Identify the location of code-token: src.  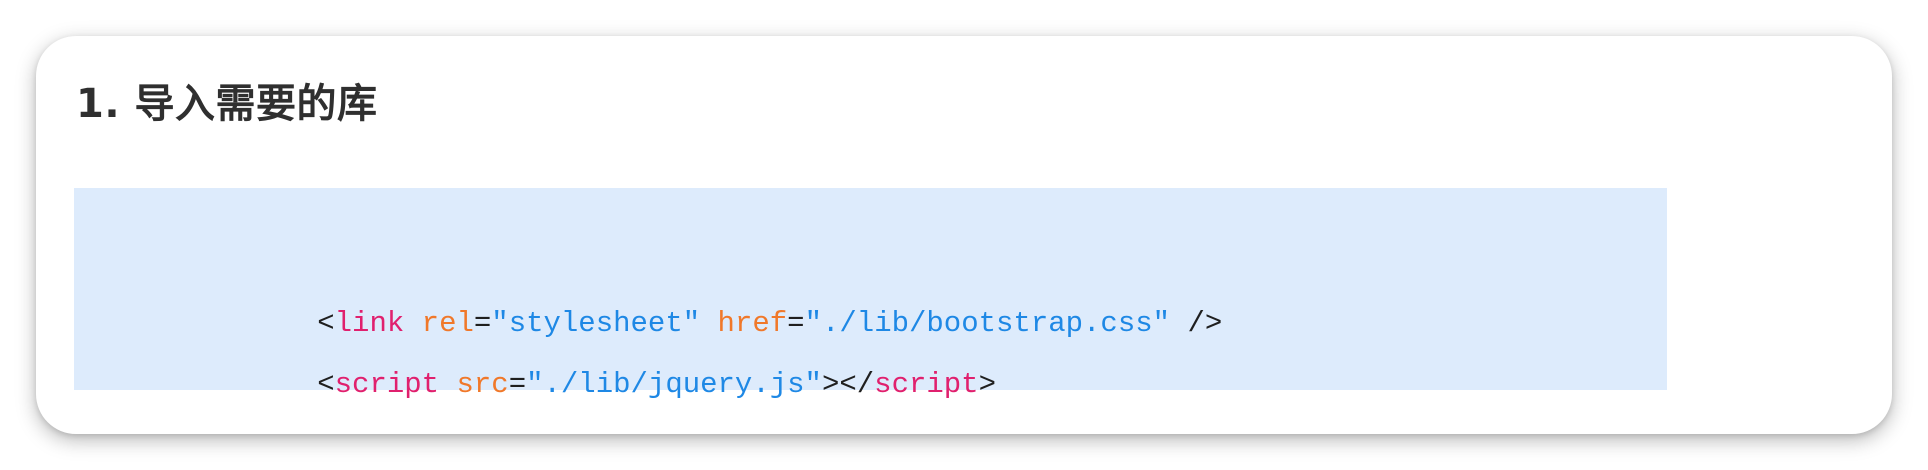
(482, 384).